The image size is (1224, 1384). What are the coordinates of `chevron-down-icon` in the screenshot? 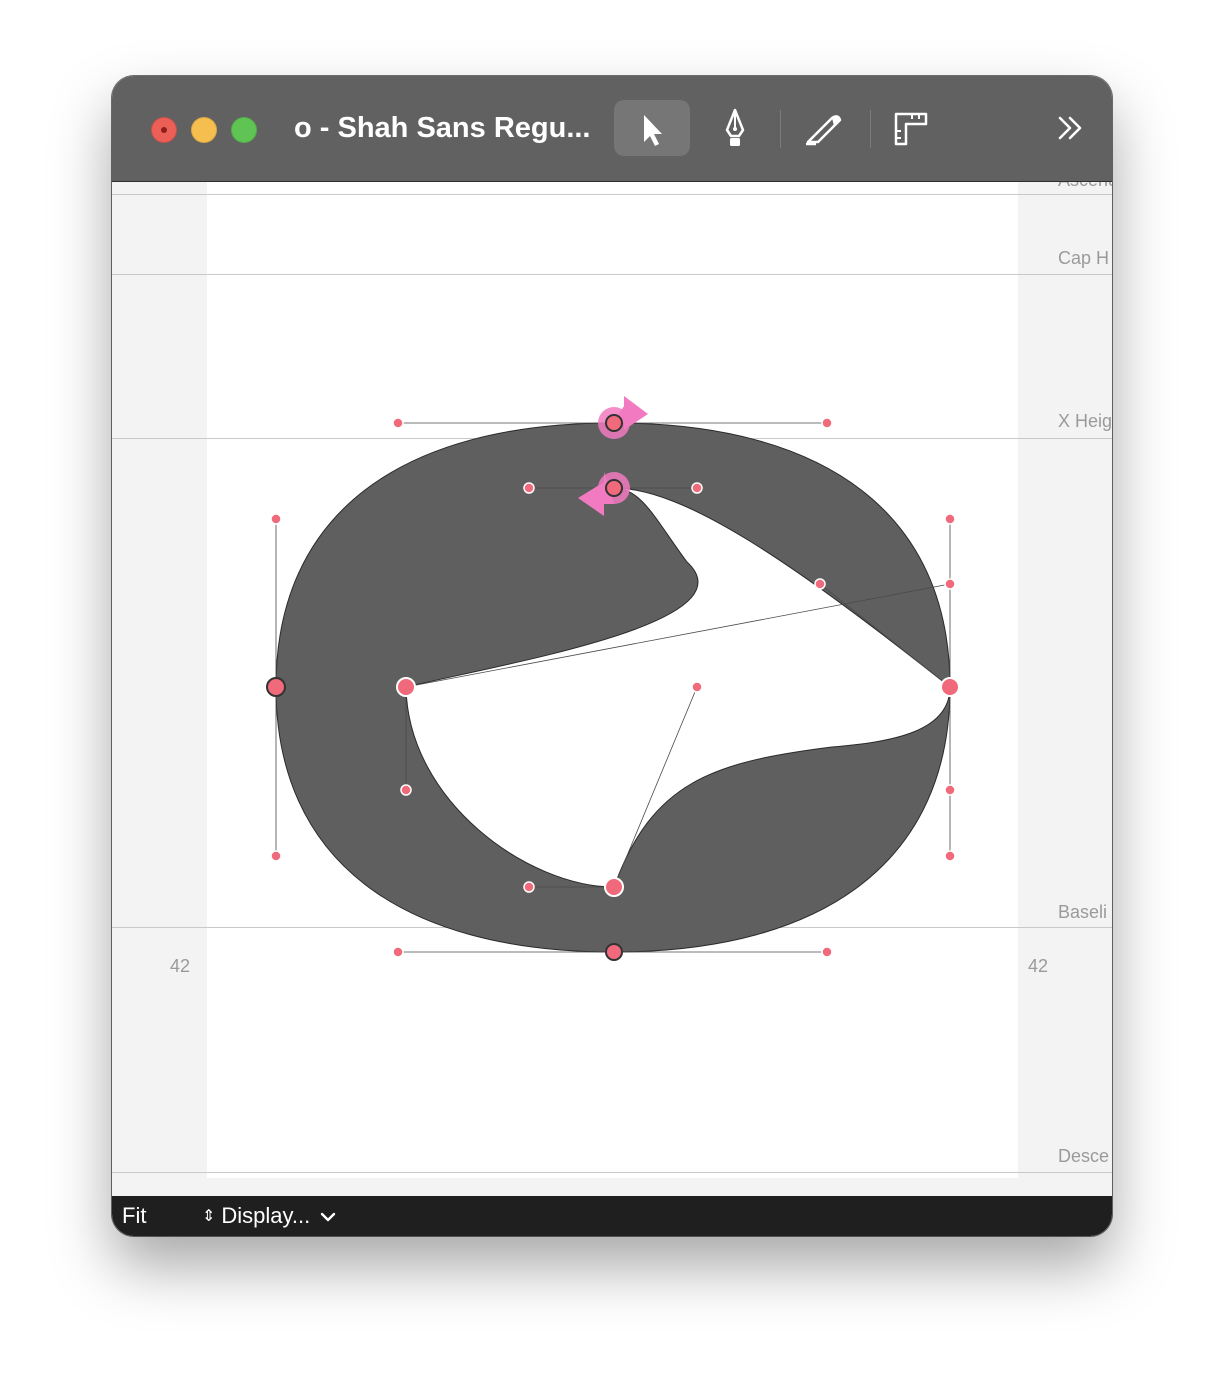 It's located at (328, 1216).